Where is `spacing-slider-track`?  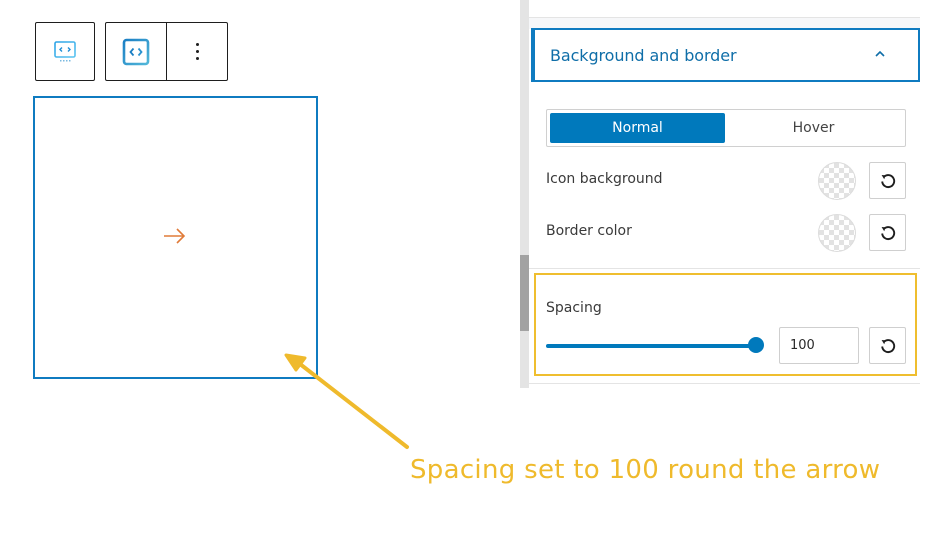
spacing-slider-track is located at coordinates (651, 346).